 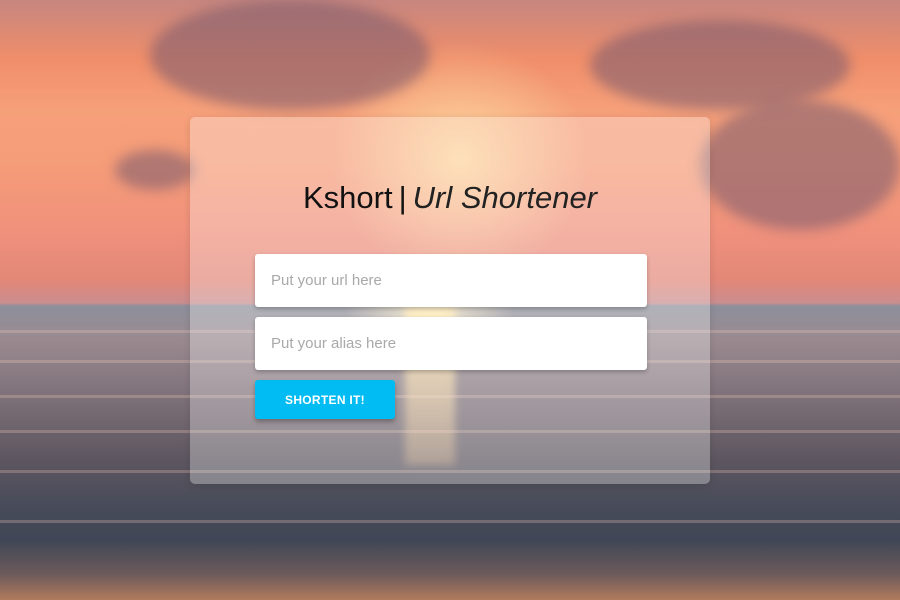 I want to click on alias-input, so click(x=451, y=343).